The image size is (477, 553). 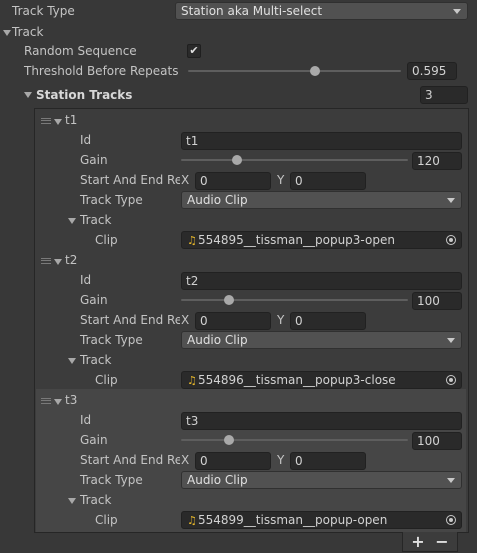 What do you see at coordinates (71, 260) in the screenshot?
I see `track-element-title: t2` at bounding box center [71, 260].